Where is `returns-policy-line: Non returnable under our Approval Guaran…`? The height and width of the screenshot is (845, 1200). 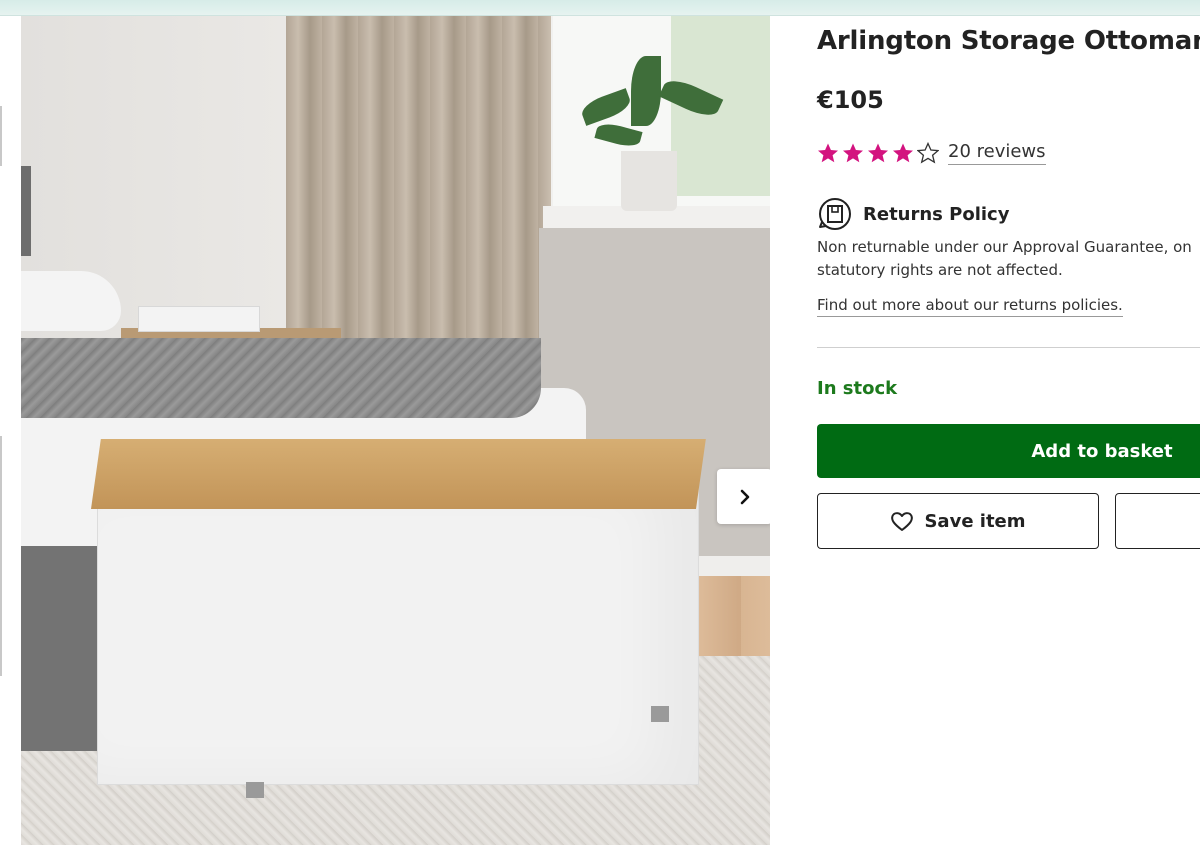 returns-policy-line: Non returnable under our Approval Guaran… is located at coordinates (1004, 247).